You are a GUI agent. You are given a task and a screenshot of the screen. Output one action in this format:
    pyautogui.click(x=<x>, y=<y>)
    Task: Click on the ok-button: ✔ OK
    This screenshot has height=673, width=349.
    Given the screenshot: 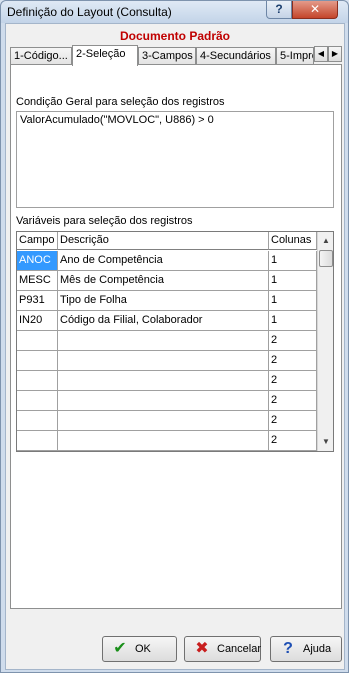 What is the action you would take?
    pyautogui.click(x=139, y=649)
    